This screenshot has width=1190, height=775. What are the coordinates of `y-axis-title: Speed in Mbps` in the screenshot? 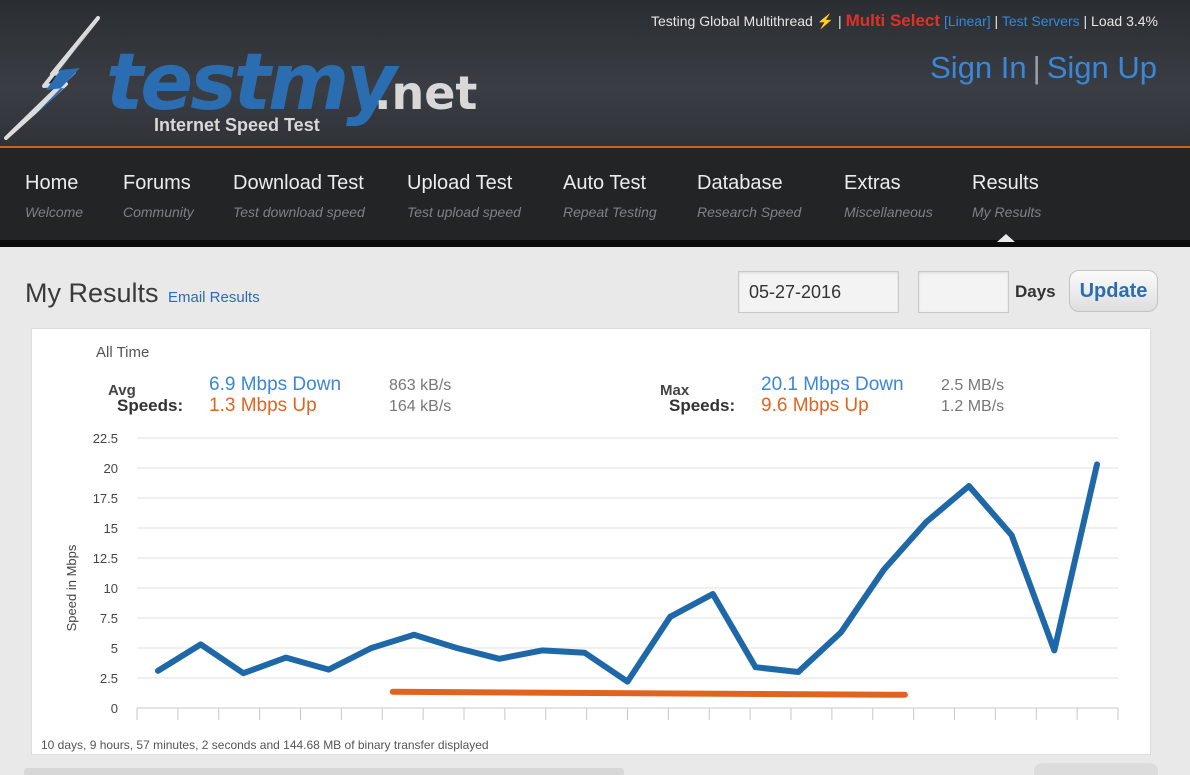 It's located at (71, 587).